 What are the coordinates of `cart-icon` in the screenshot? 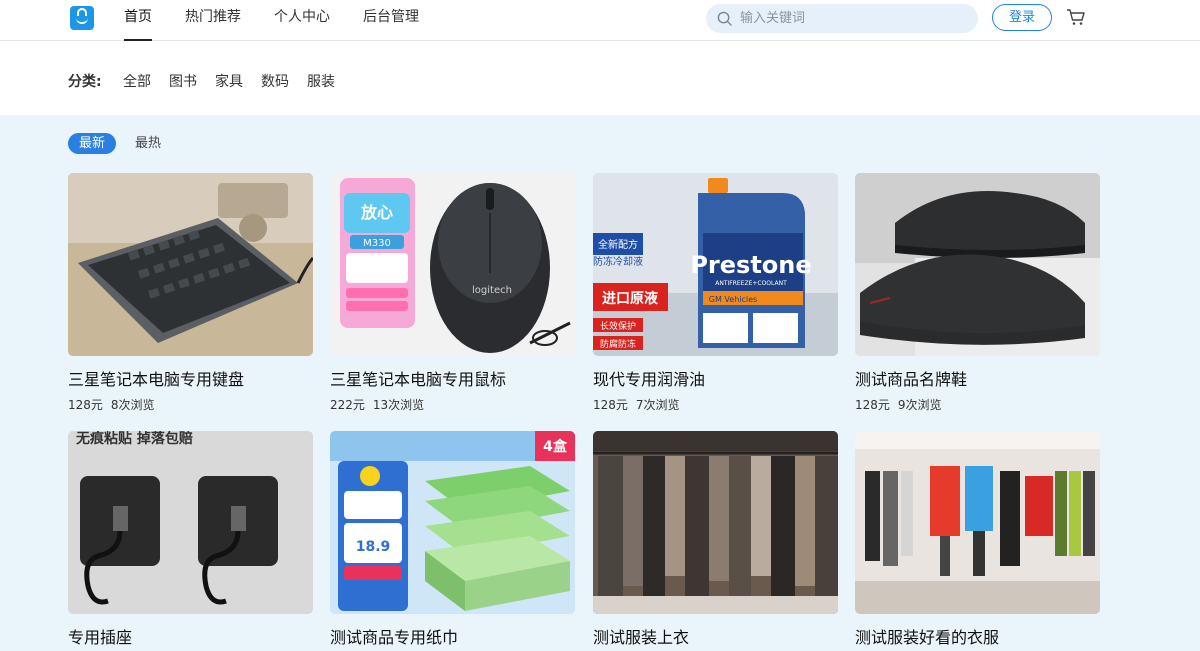 It's located at (1076, 17).